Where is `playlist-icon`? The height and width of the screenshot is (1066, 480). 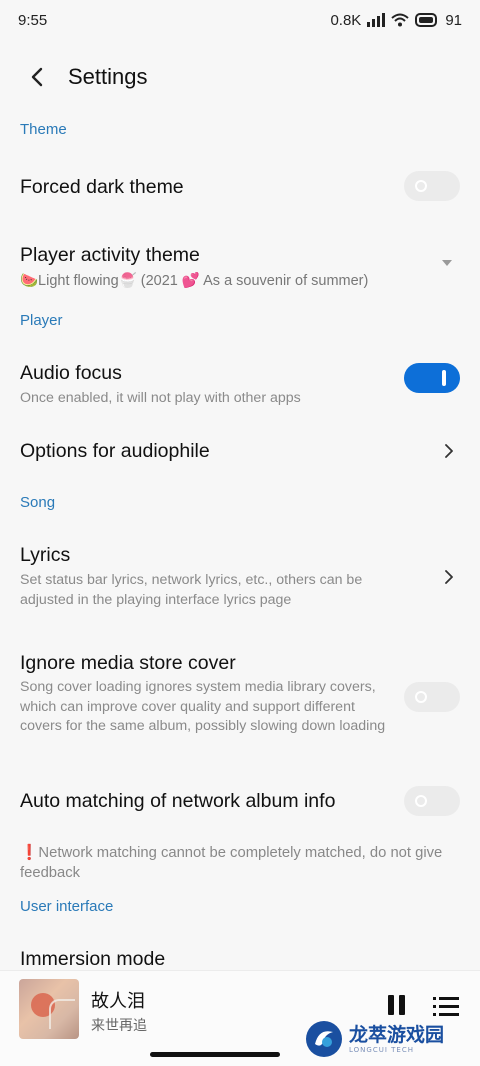
playlist-icon is located at coordinates (446, 1007).